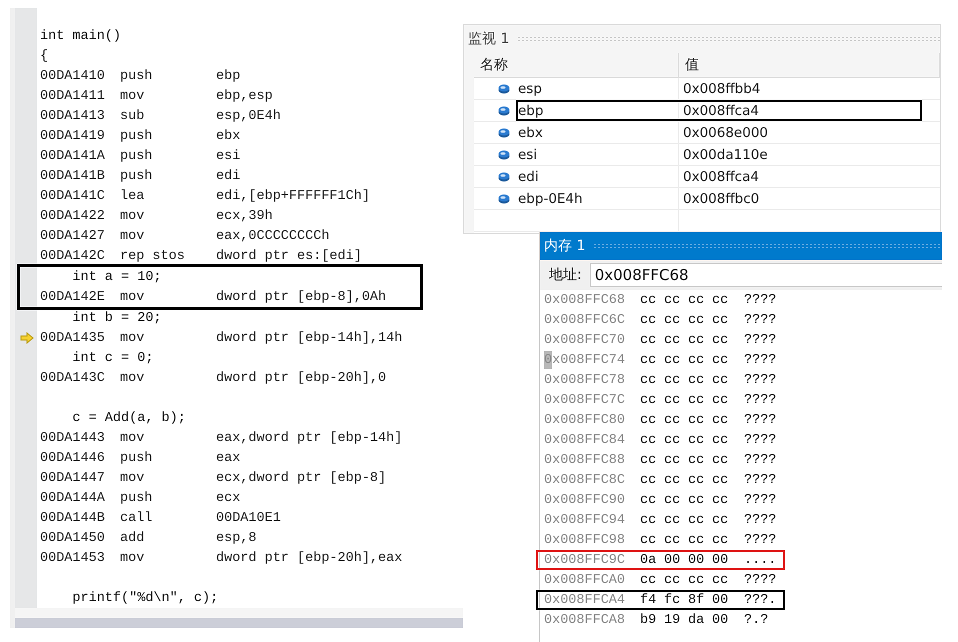  I want to click on instruction-address: 00DA144B, so click(73, 518).